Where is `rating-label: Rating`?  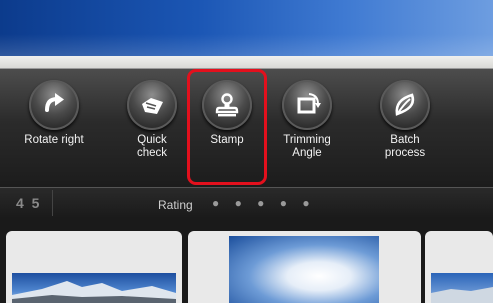 rating-label: Rating is located at coordinates (175, 205).